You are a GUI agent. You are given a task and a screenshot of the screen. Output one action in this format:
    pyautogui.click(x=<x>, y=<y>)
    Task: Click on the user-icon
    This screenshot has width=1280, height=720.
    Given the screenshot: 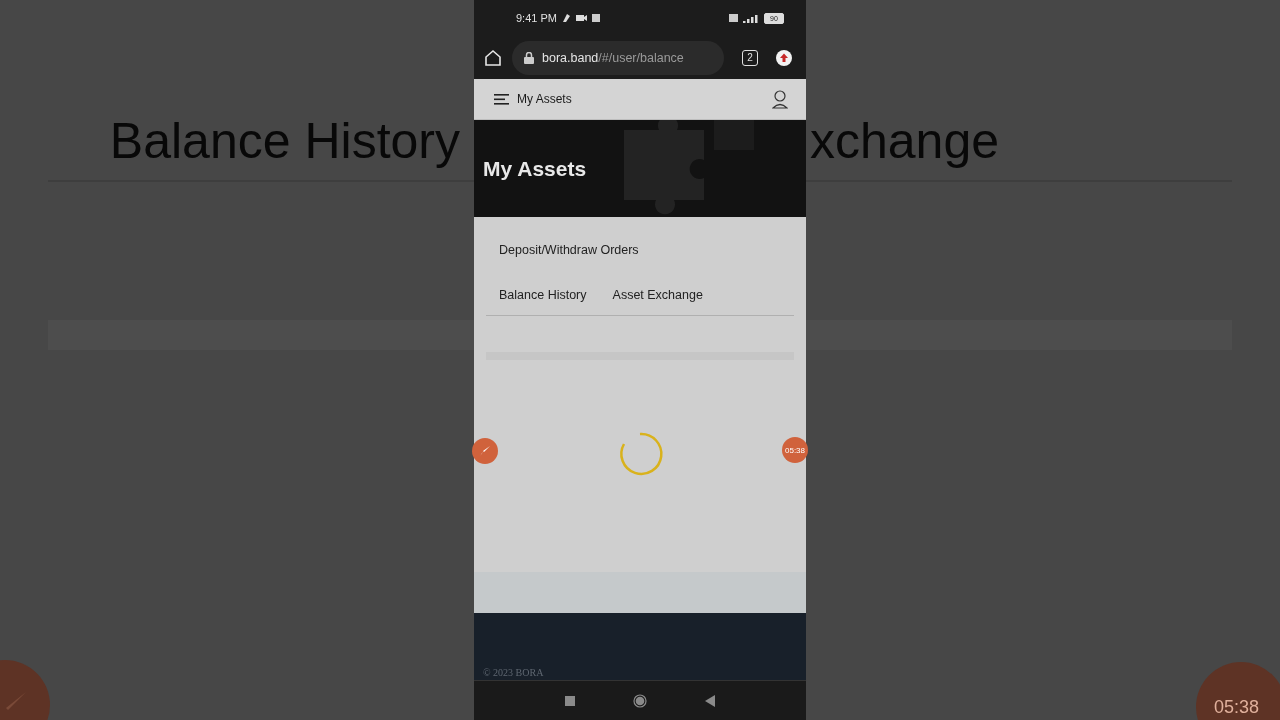 What is the action you would take?
    pyautogui.click(x=780, y=99)
    